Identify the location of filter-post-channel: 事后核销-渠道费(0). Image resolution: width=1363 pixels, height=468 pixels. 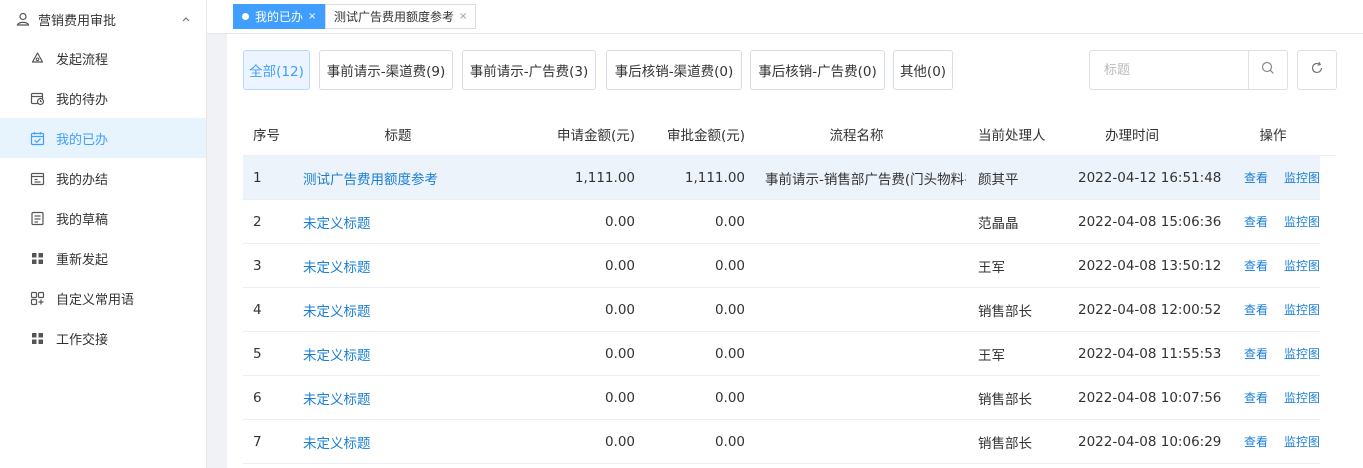
(674, 70).